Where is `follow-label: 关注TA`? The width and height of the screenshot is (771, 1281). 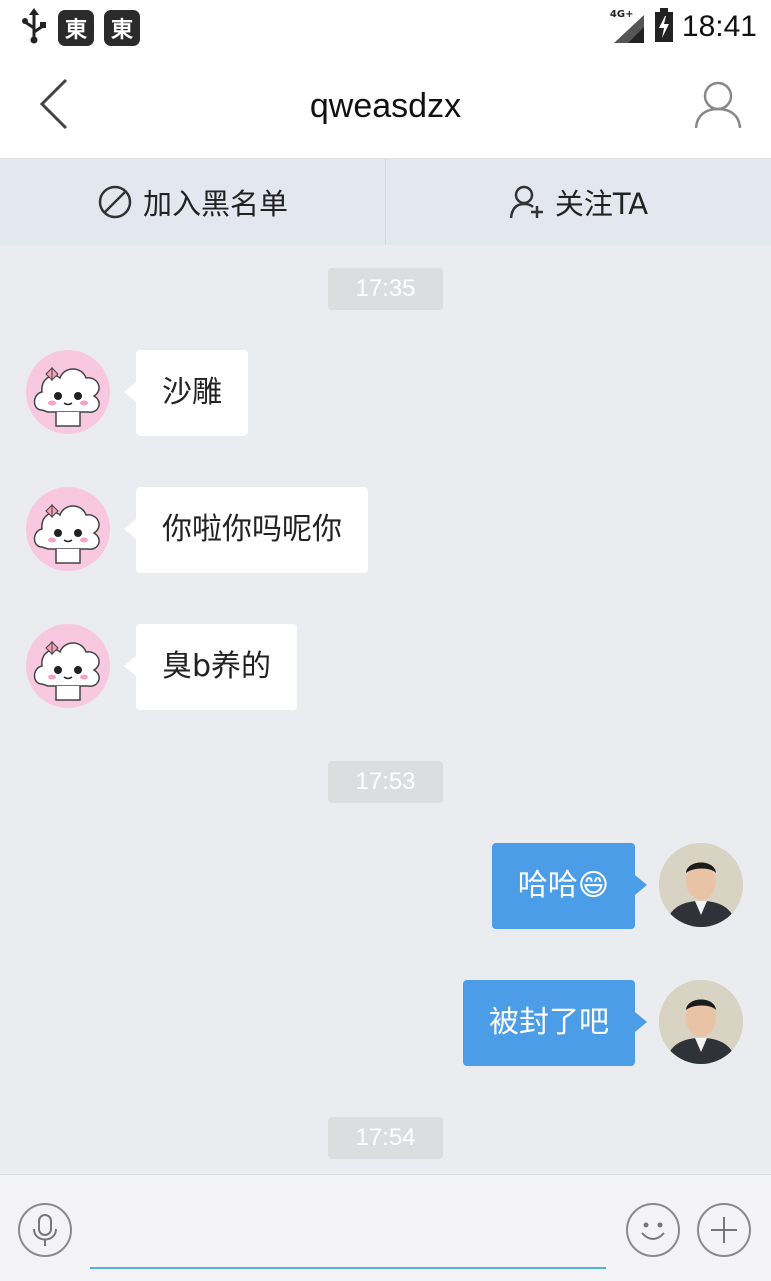
follow-label: 关注TA is located at coordinates (601, 204).